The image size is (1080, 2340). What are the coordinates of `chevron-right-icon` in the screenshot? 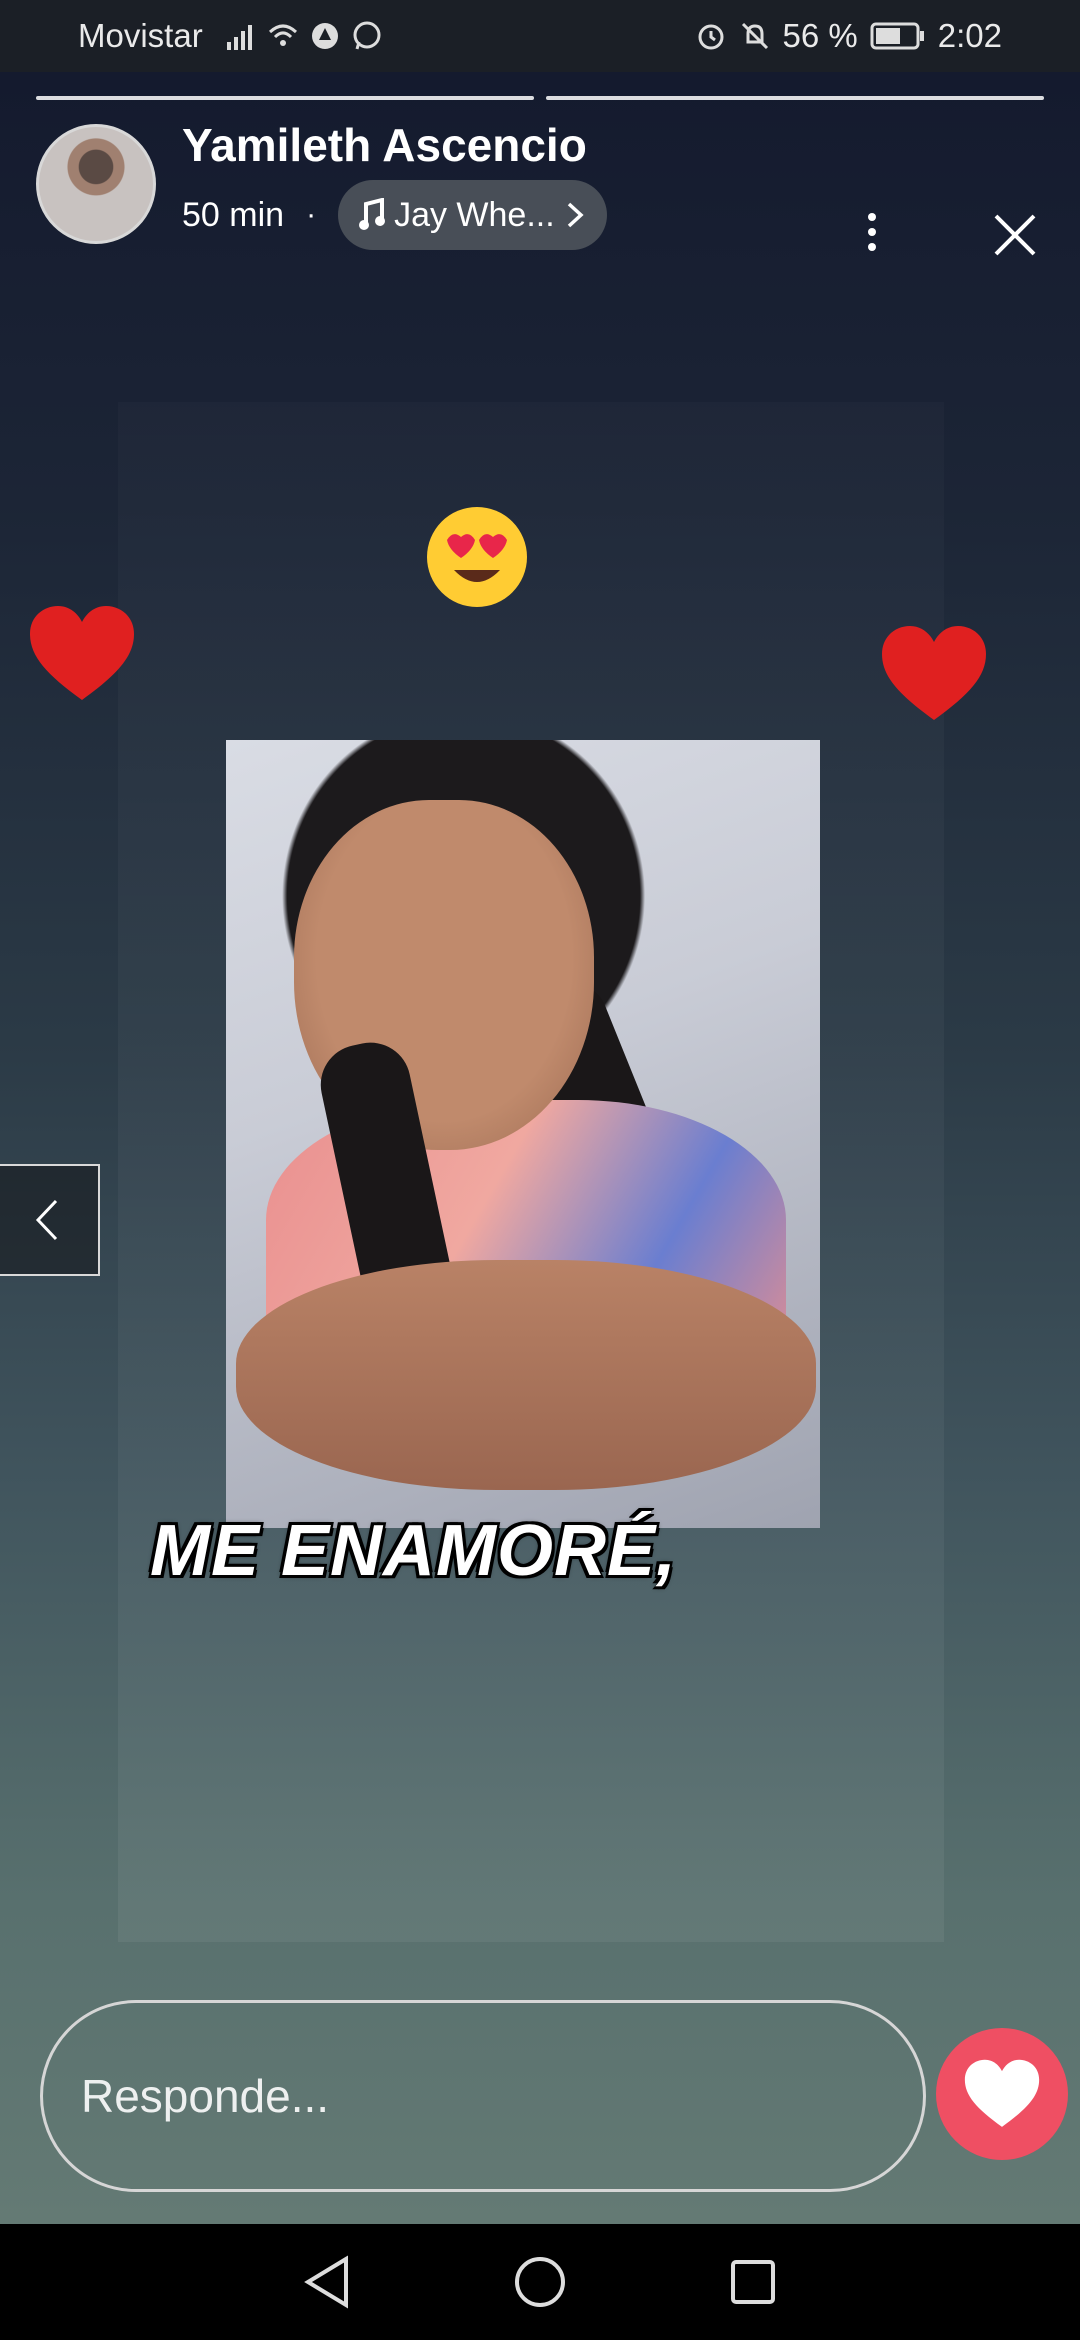 It's located at (575, 215).